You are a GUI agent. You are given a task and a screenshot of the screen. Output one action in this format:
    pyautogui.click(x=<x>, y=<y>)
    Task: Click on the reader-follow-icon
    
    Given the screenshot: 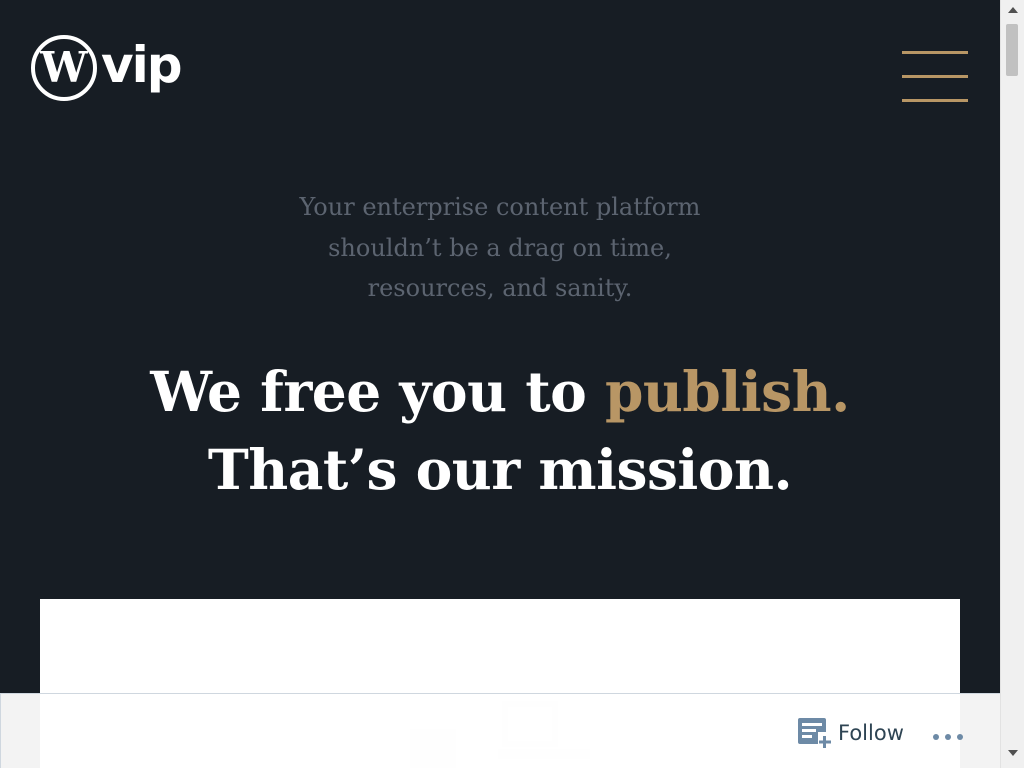 What is the action you would take?
    pyautogui.click(x=815, y=734)
    